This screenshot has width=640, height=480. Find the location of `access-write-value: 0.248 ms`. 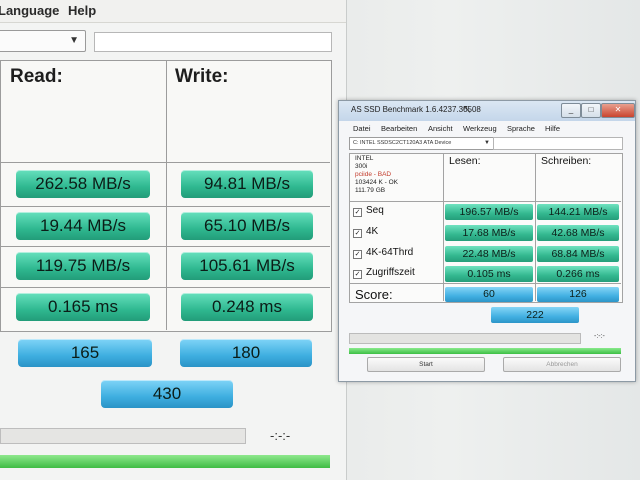

access-write-value: 0.248 ms is located at coordinates (247, 307).